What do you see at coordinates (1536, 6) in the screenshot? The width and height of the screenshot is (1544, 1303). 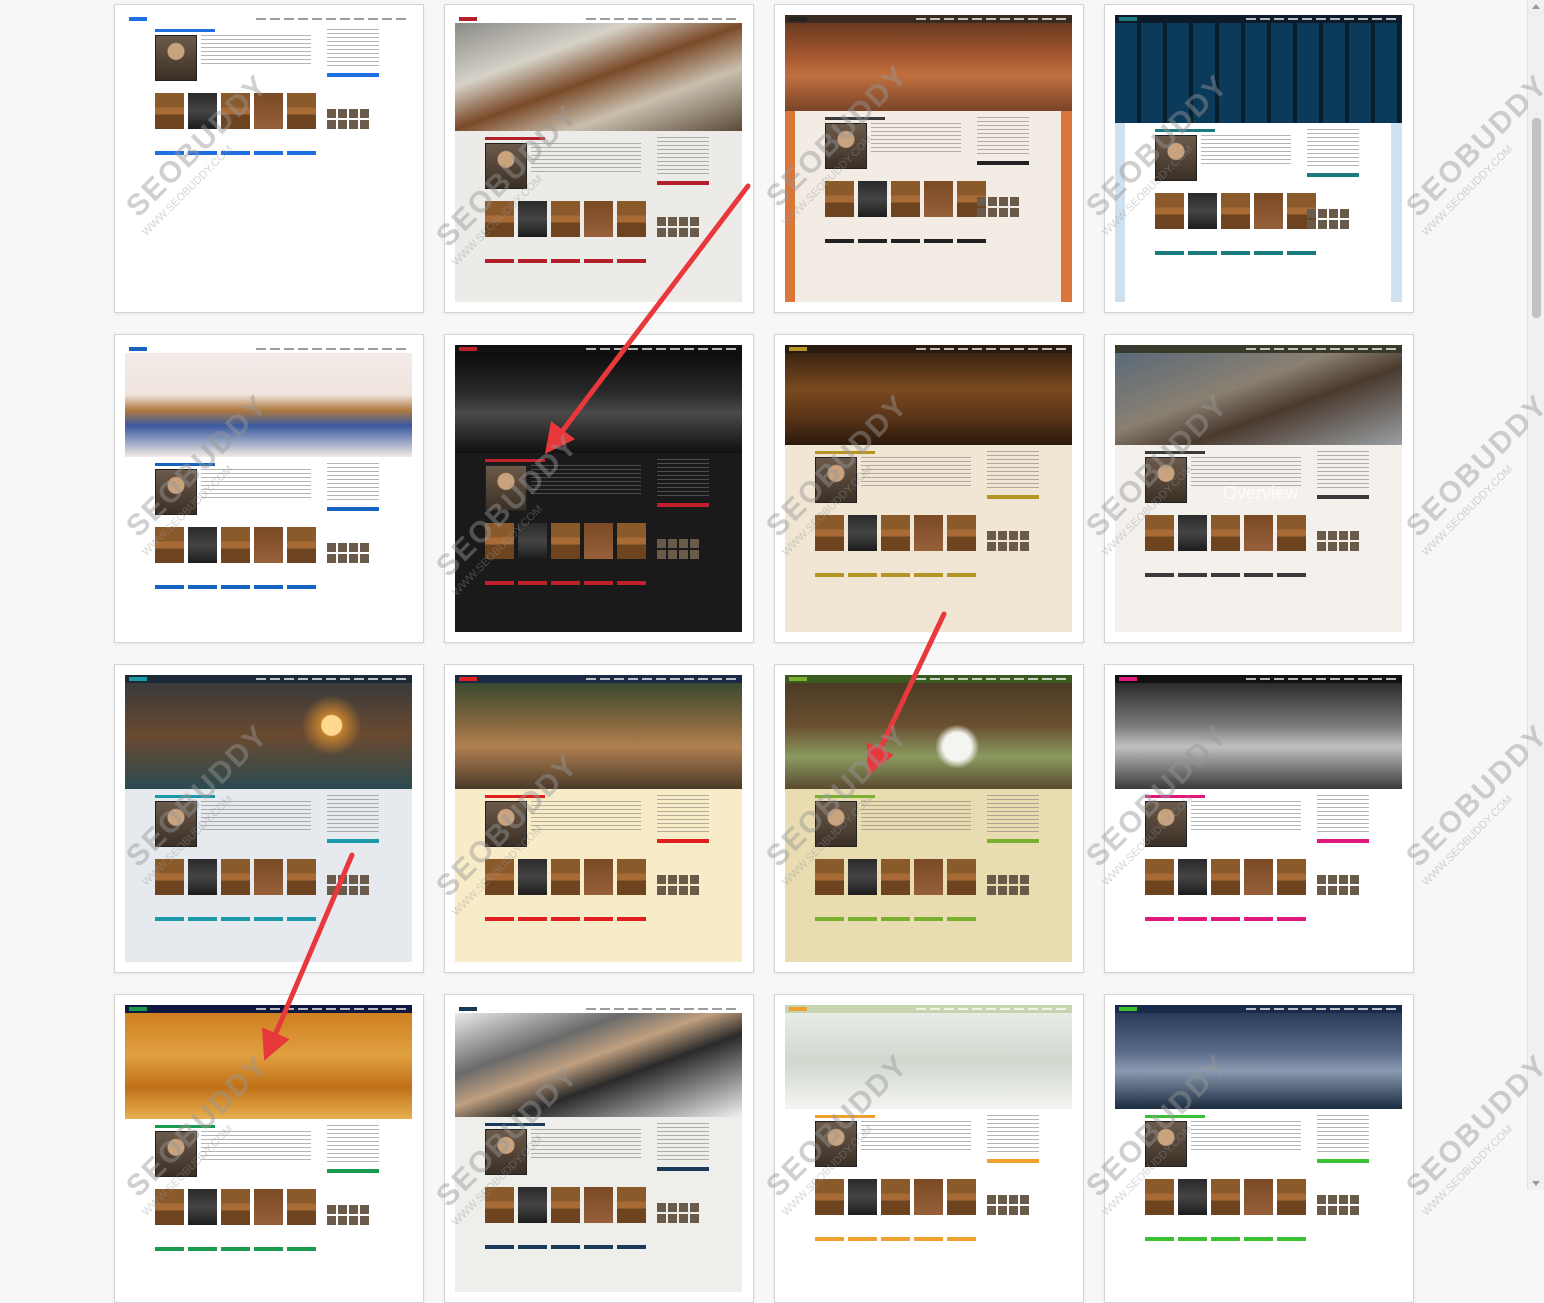 I see `scroll-up-arrow-icon` at bounding box center [1536, 6].